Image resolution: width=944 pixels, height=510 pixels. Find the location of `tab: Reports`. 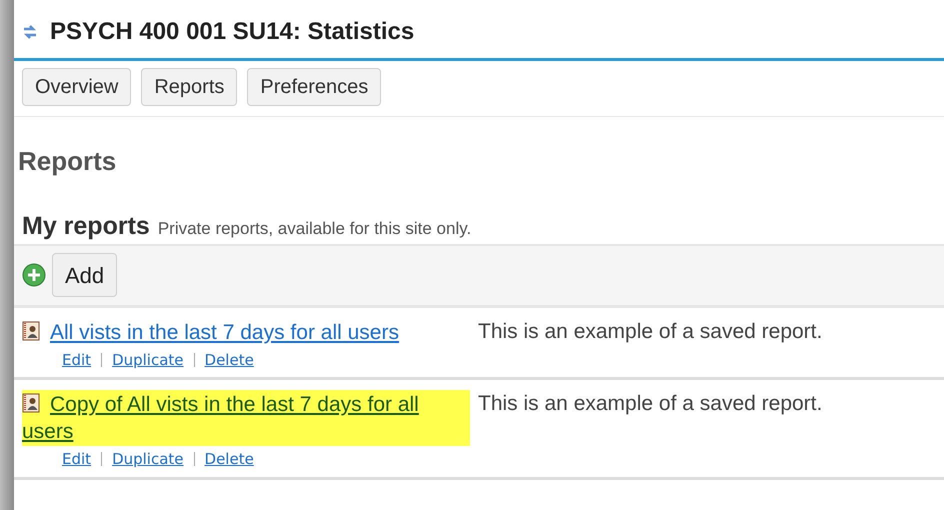

tab: Reports is located at coordinates (189, 87).